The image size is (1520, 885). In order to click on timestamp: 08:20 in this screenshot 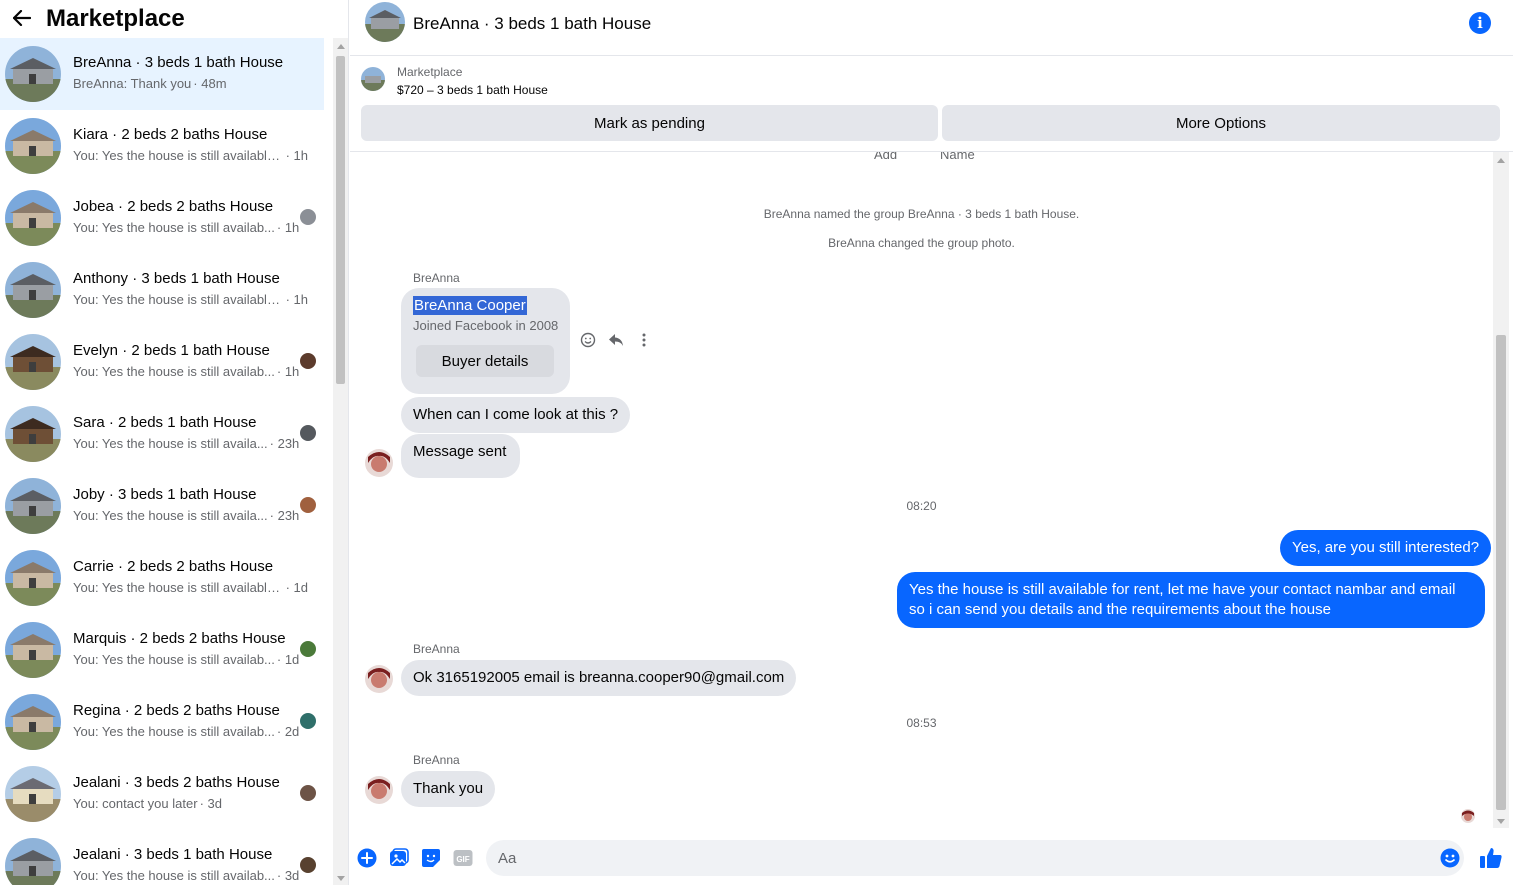, I will do `click(921, 506)`.